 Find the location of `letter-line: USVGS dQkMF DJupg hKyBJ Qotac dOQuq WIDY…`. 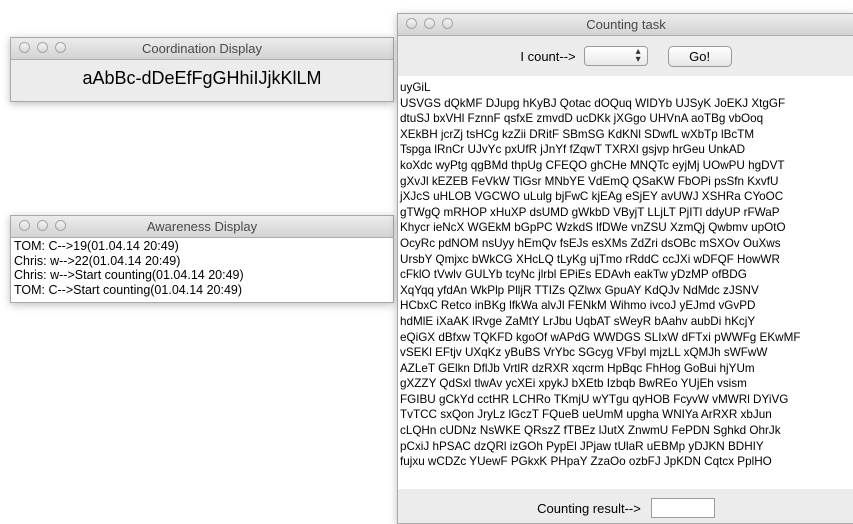

letter-line: USVGS dQkMF DJupg hKyBJ Qotac dOQuq WIDY… is located at coordinates (593, 103).